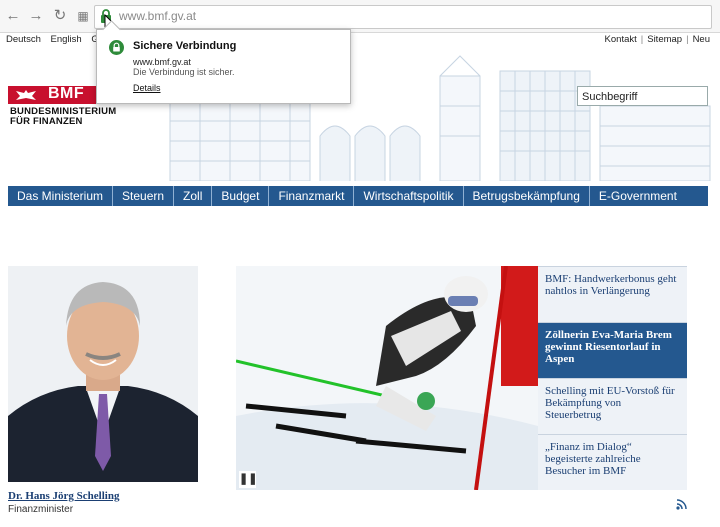 The width and height of the screenshot is (720, 527). What do you see at coordinates (642, 96) in the screenshot?
I see `search-input: Suchbegriff` at bounding box center [642, 96].